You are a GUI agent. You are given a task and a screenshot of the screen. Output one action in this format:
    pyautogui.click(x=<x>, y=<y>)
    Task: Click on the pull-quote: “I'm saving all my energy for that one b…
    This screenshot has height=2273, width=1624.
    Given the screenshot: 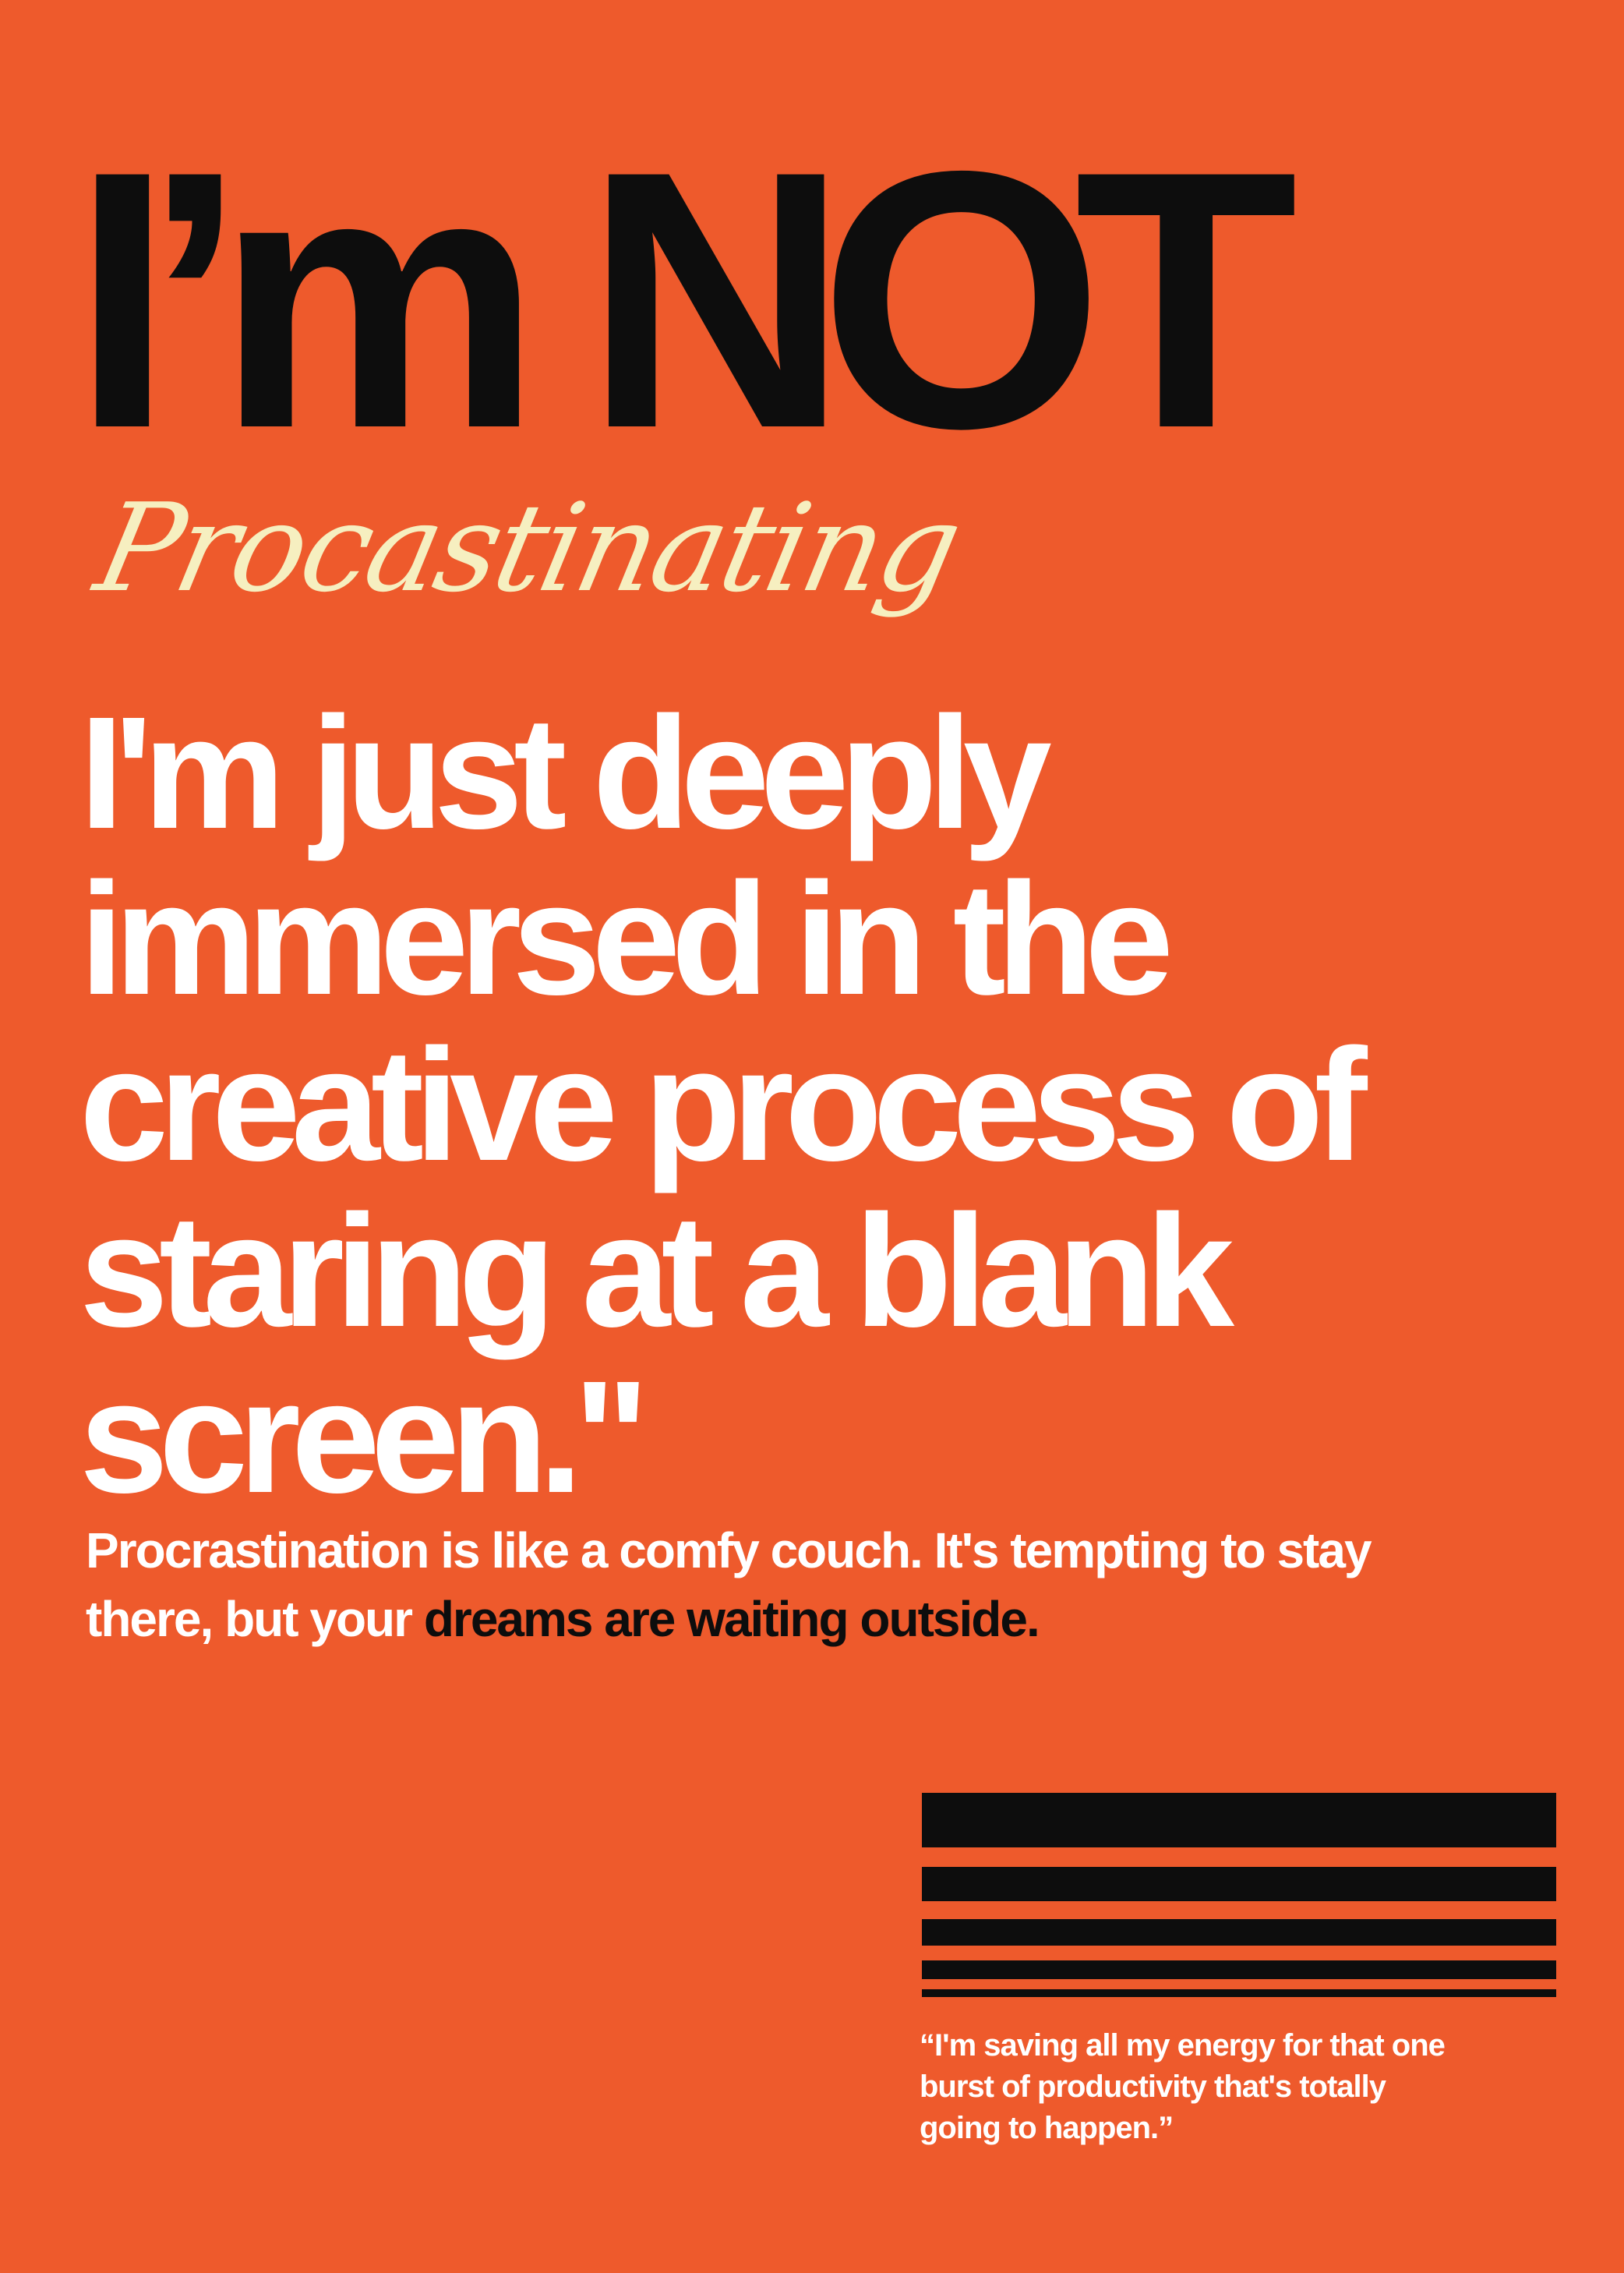 What is the action you would take?
    pyautogui.click(x=1247, y=2087)
    